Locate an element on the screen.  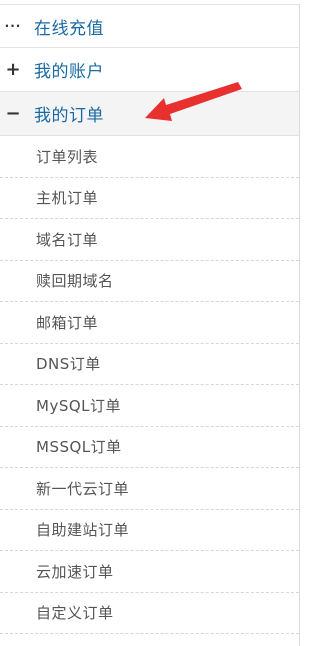
submenu-item-label: 云加速订单 is located at coordinates (75, 571).